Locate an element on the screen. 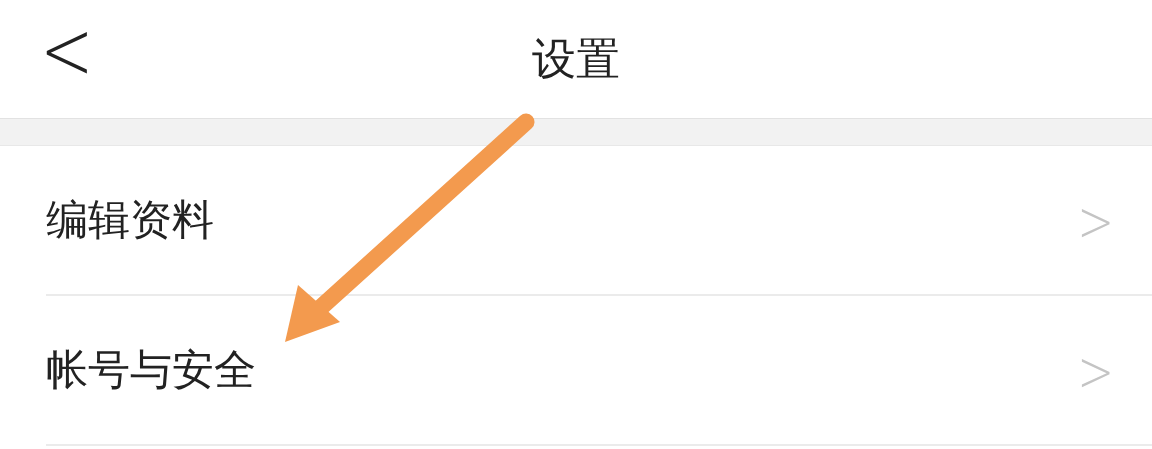 This screenshot has height=449, width=1152. item-label: 编辑资料 is located at coordinates (130, 220).